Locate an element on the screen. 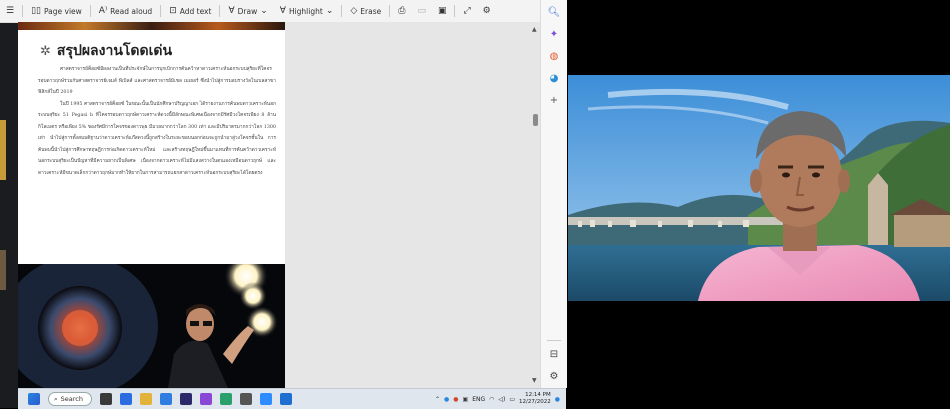 This screenshot has width=950, height=409. chevron-up-icon: ⌃ is located at coordinates (437, 399).